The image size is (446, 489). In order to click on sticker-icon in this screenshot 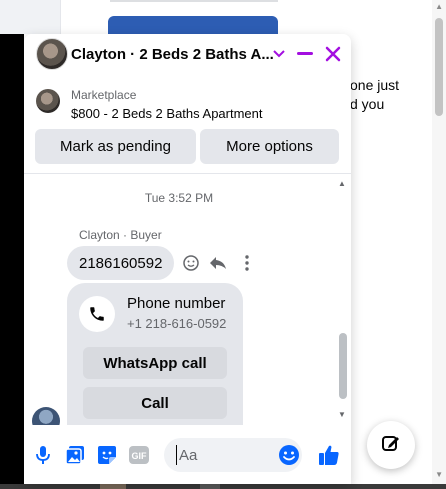, I will do `click(107, 455)`.